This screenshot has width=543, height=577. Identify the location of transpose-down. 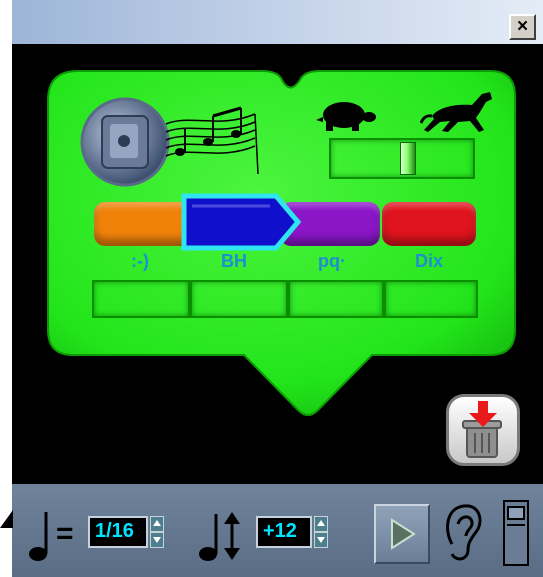
(321, 540).